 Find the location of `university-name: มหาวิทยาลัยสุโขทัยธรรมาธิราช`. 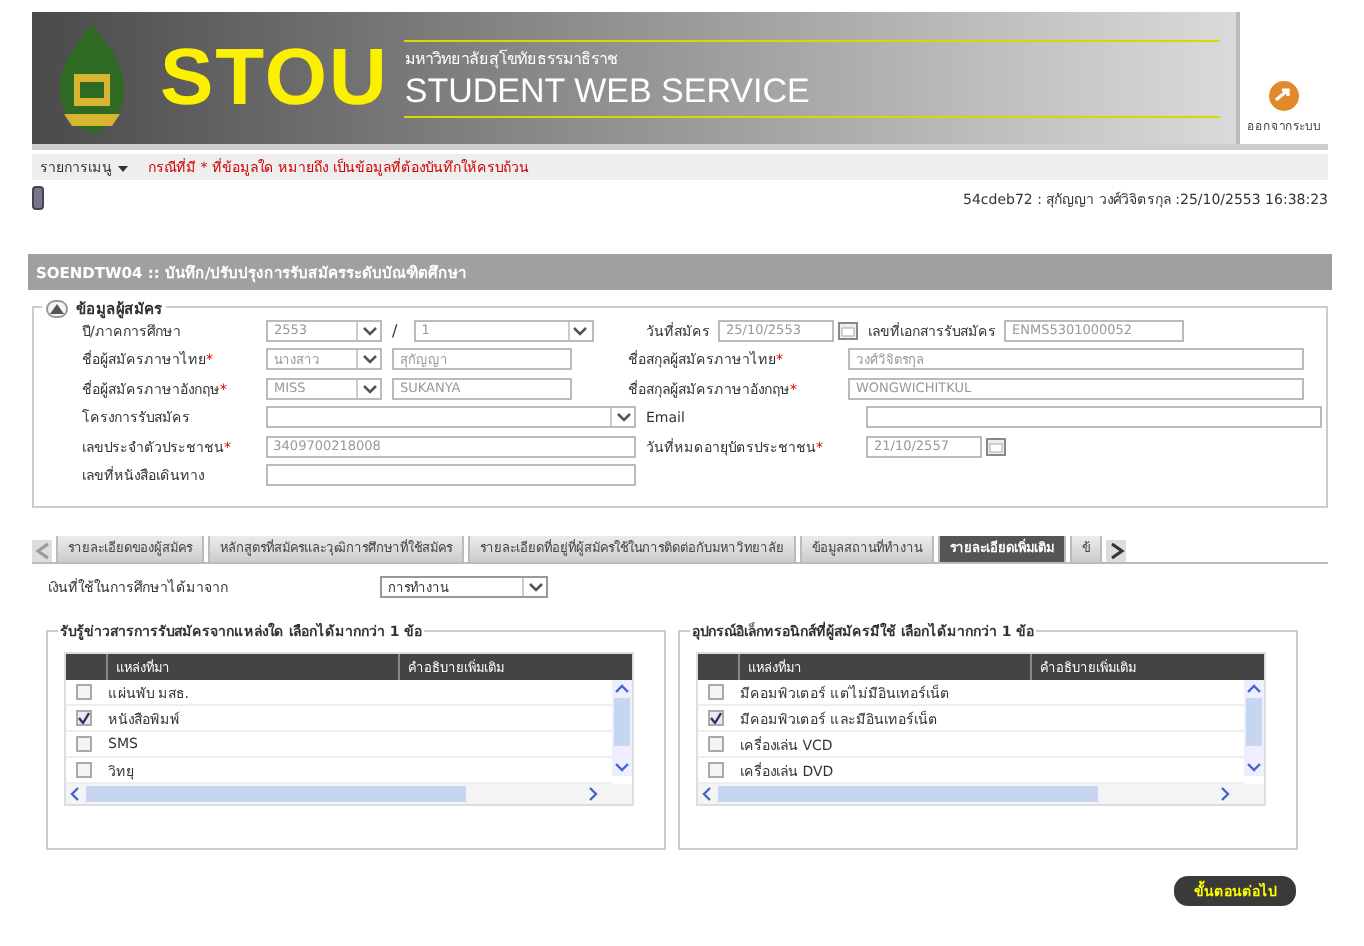

university-name: มหาวิทยาลัยสุโขทัยธรรมาธิราช is located at coordinates (511, 59).